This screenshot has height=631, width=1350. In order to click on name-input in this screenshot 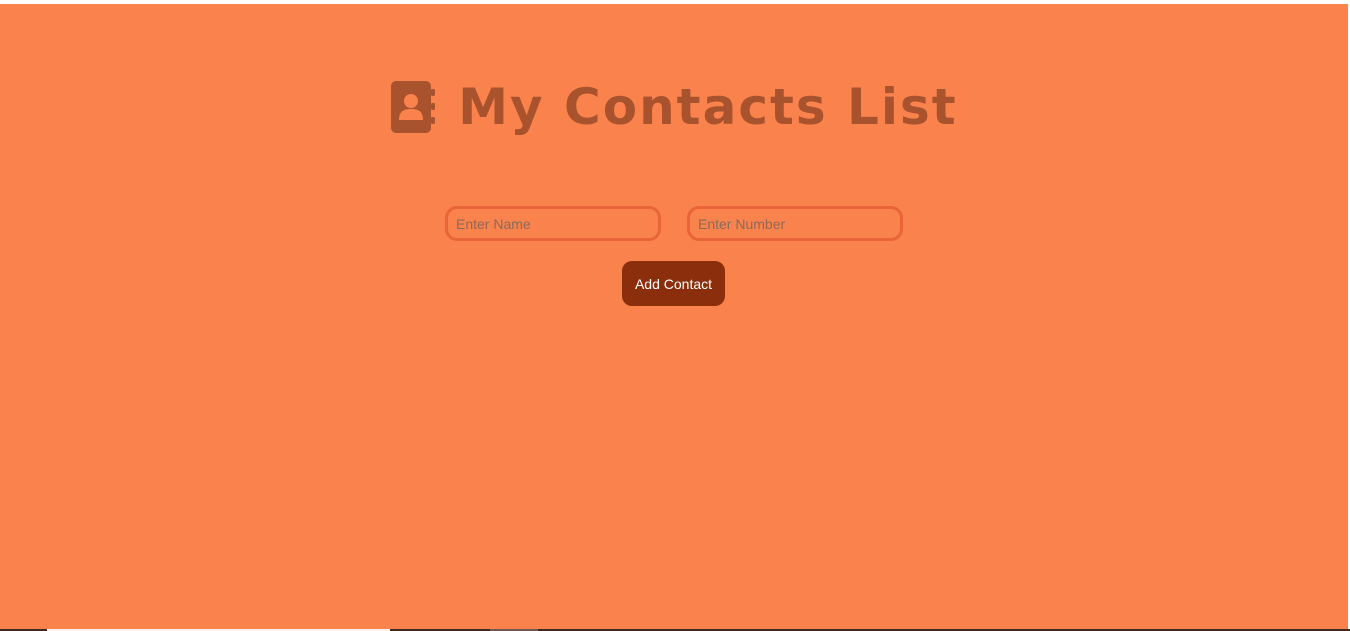, I will do `click(553, 223)`.